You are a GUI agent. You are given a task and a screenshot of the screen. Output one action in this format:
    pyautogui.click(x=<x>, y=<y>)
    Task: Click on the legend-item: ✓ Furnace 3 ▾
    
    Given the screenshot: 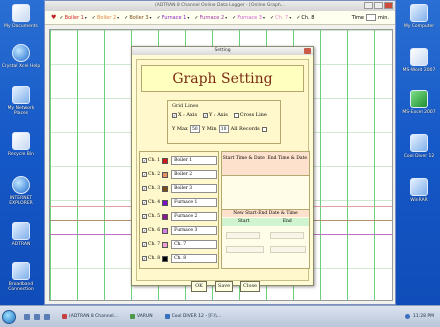 What is the action you would take?
    pyautogui.click(x=248, y=18)
    